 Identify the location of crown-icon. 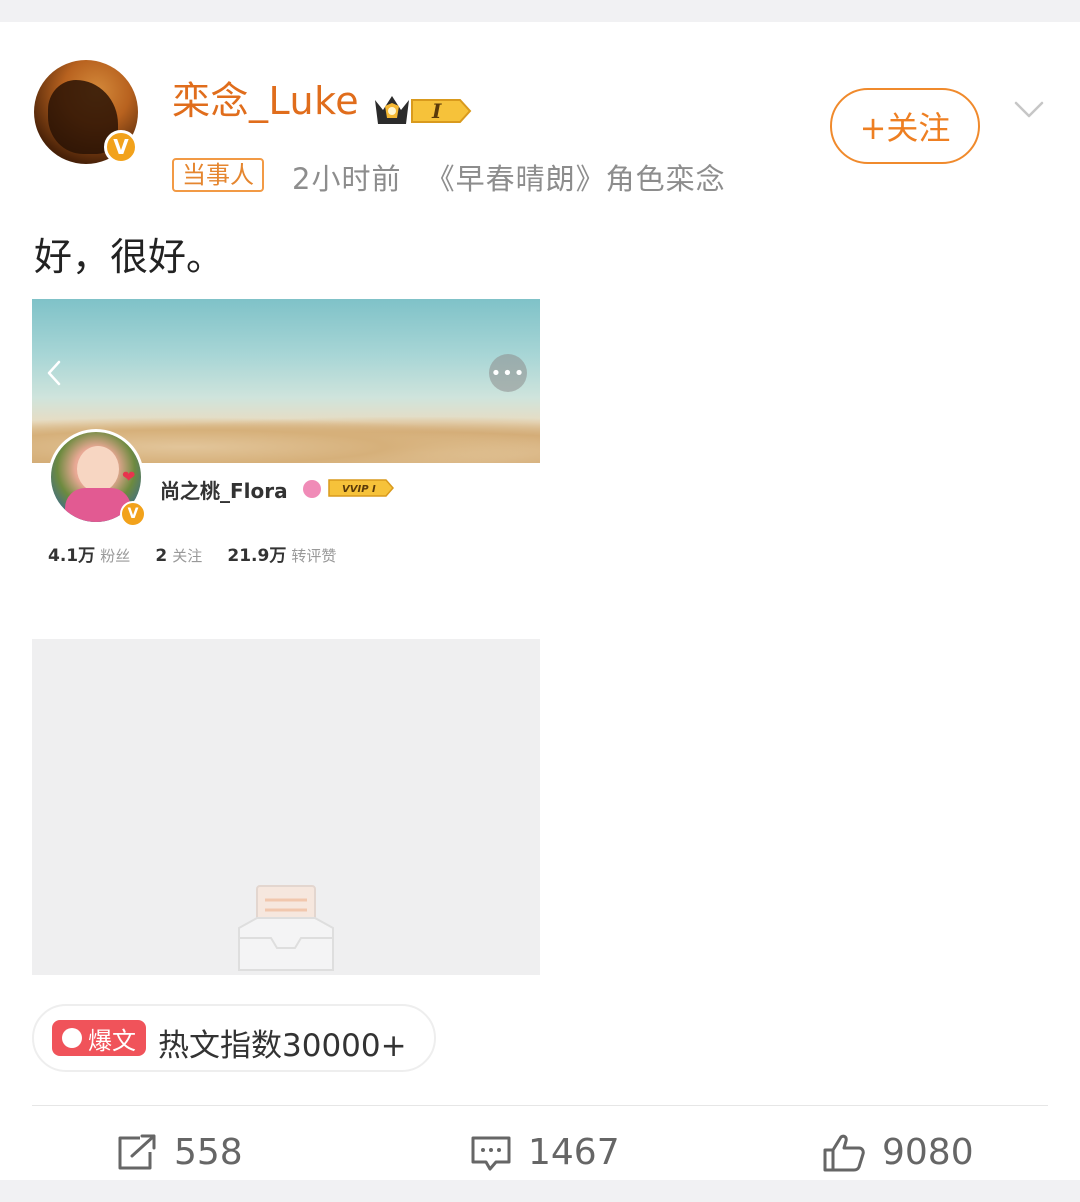
(392, 110).